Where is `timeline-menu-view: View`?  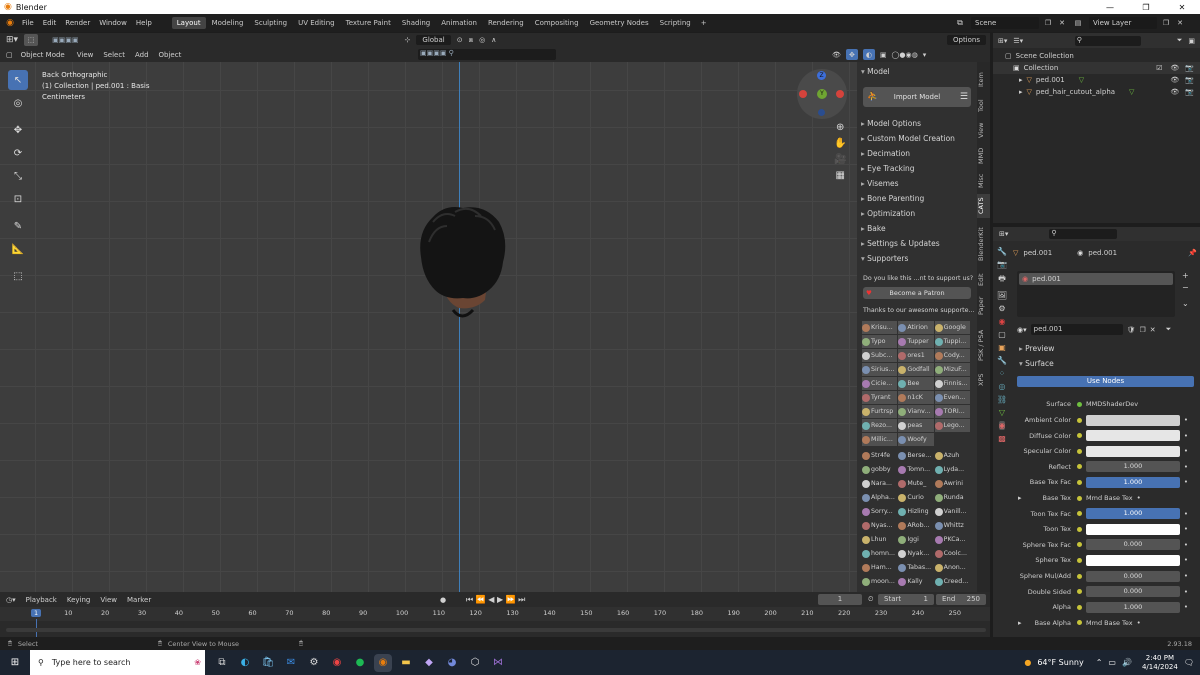
timeline-menu-view: View is located at coordinates (108, 600).